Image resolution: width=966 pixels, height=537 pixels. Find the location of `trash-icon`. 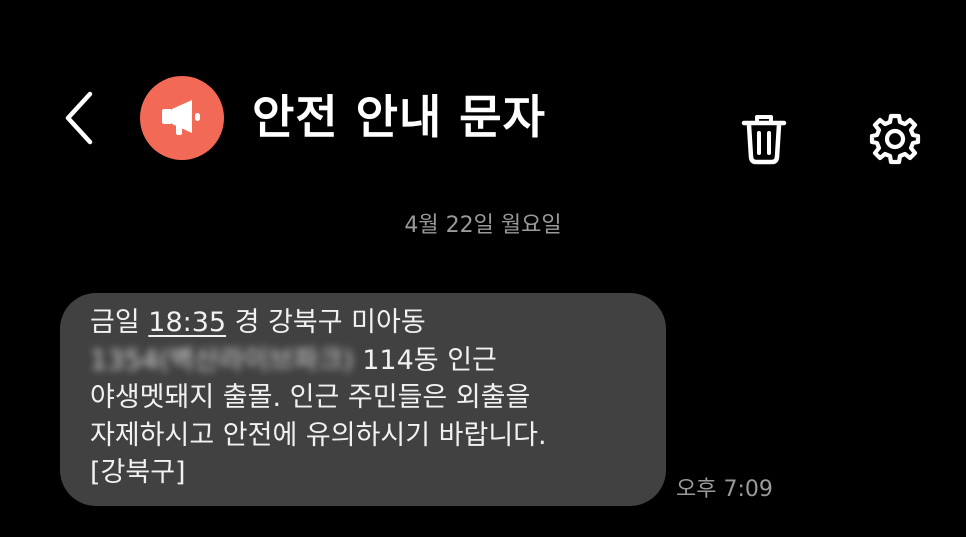

trash-icon is located at coordinates (764, 140).